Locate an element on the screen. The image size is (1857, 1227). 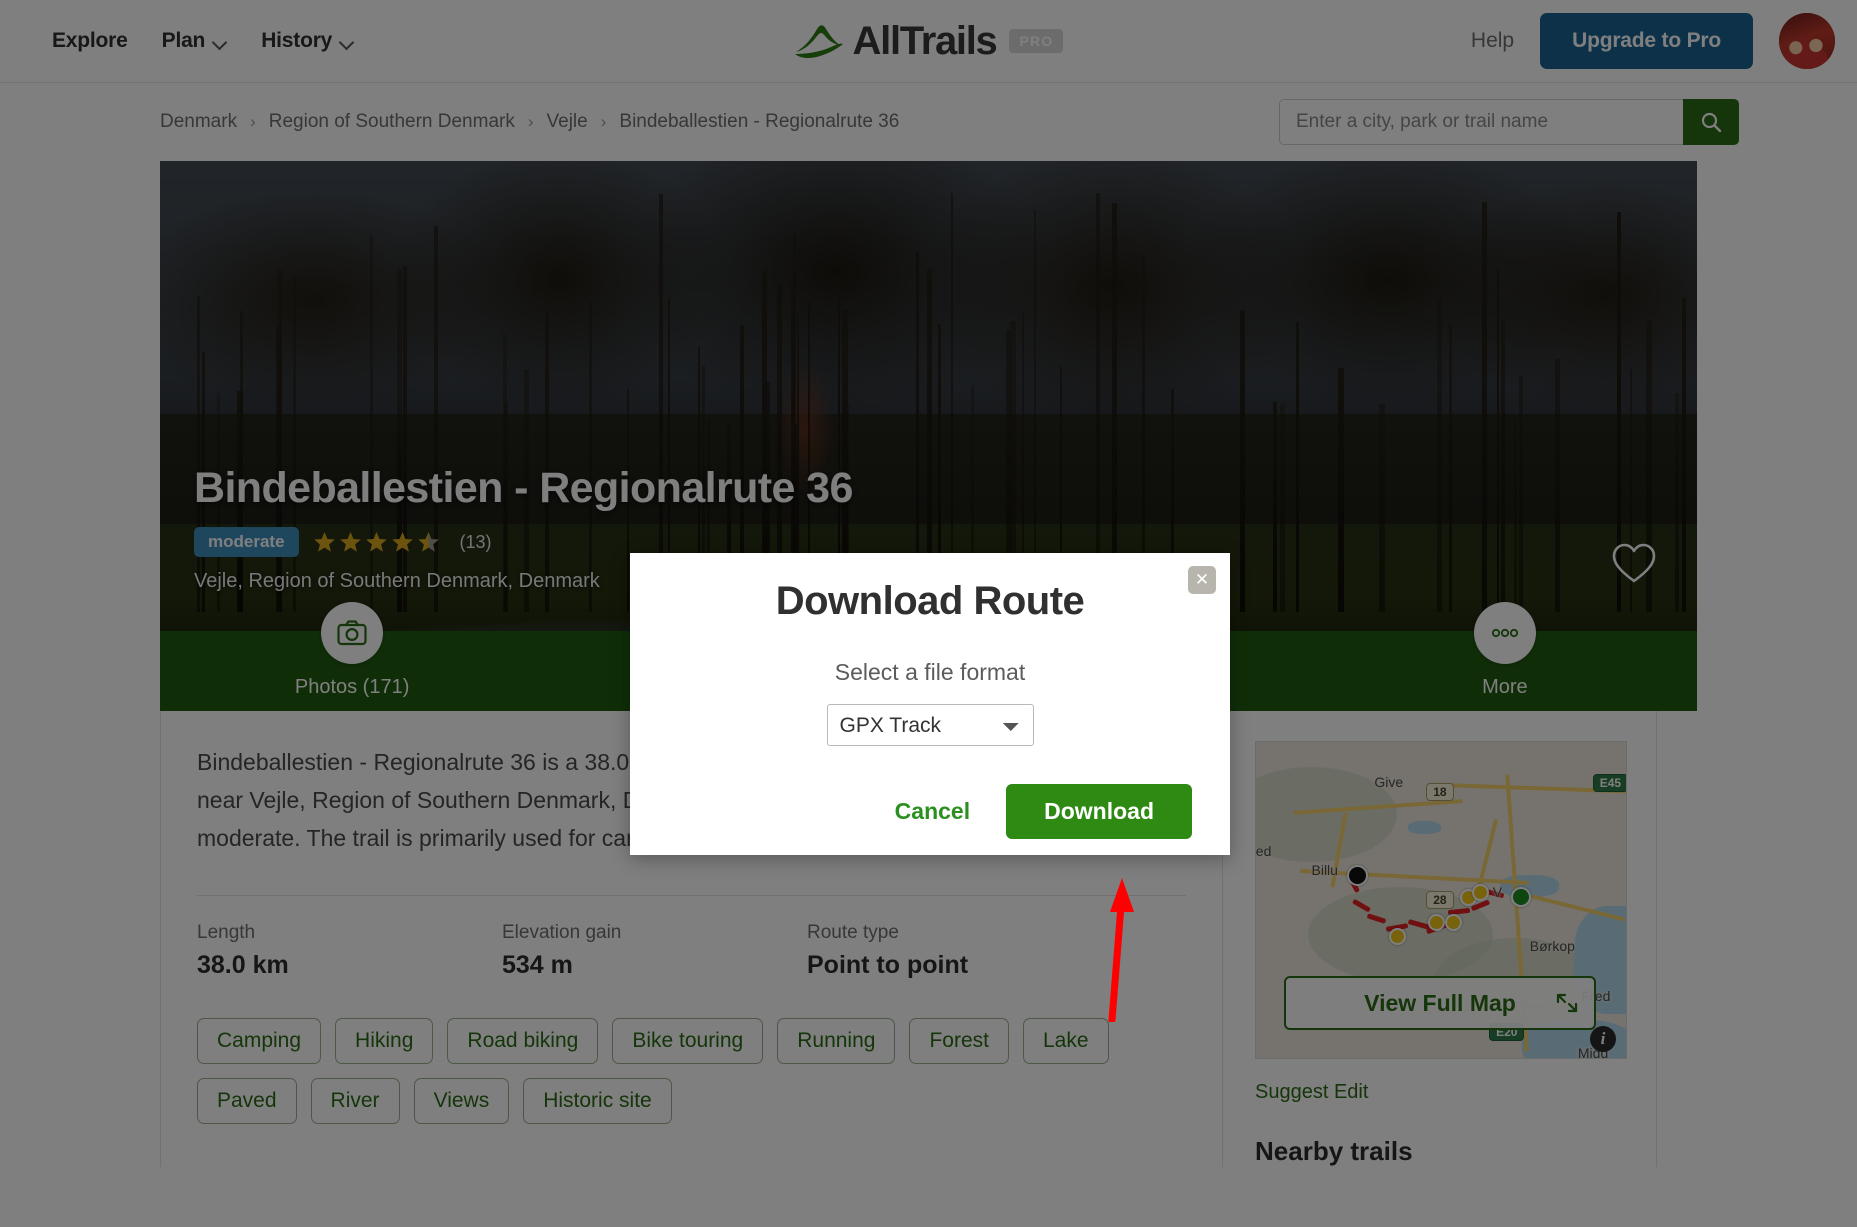
modal-subtitle: Select a file format is located at coordinates (930, 672).